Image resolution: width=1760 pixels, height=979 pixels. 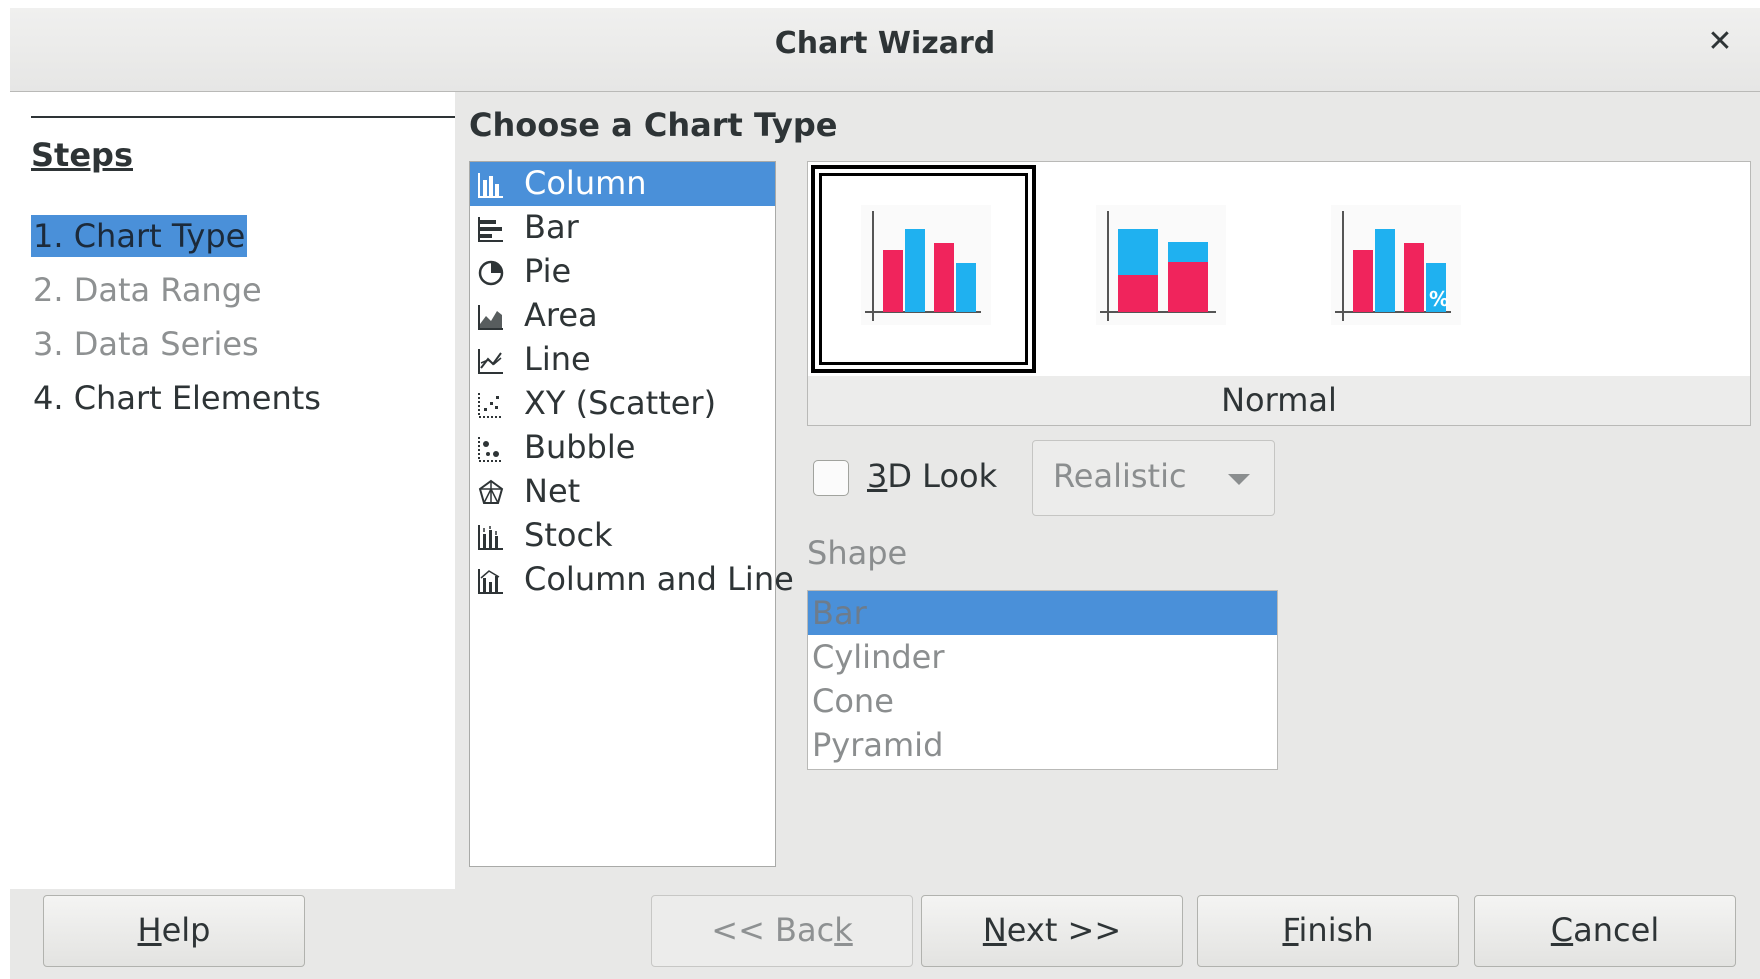 I want to click on steps-divider, so click(x=243, y=117).